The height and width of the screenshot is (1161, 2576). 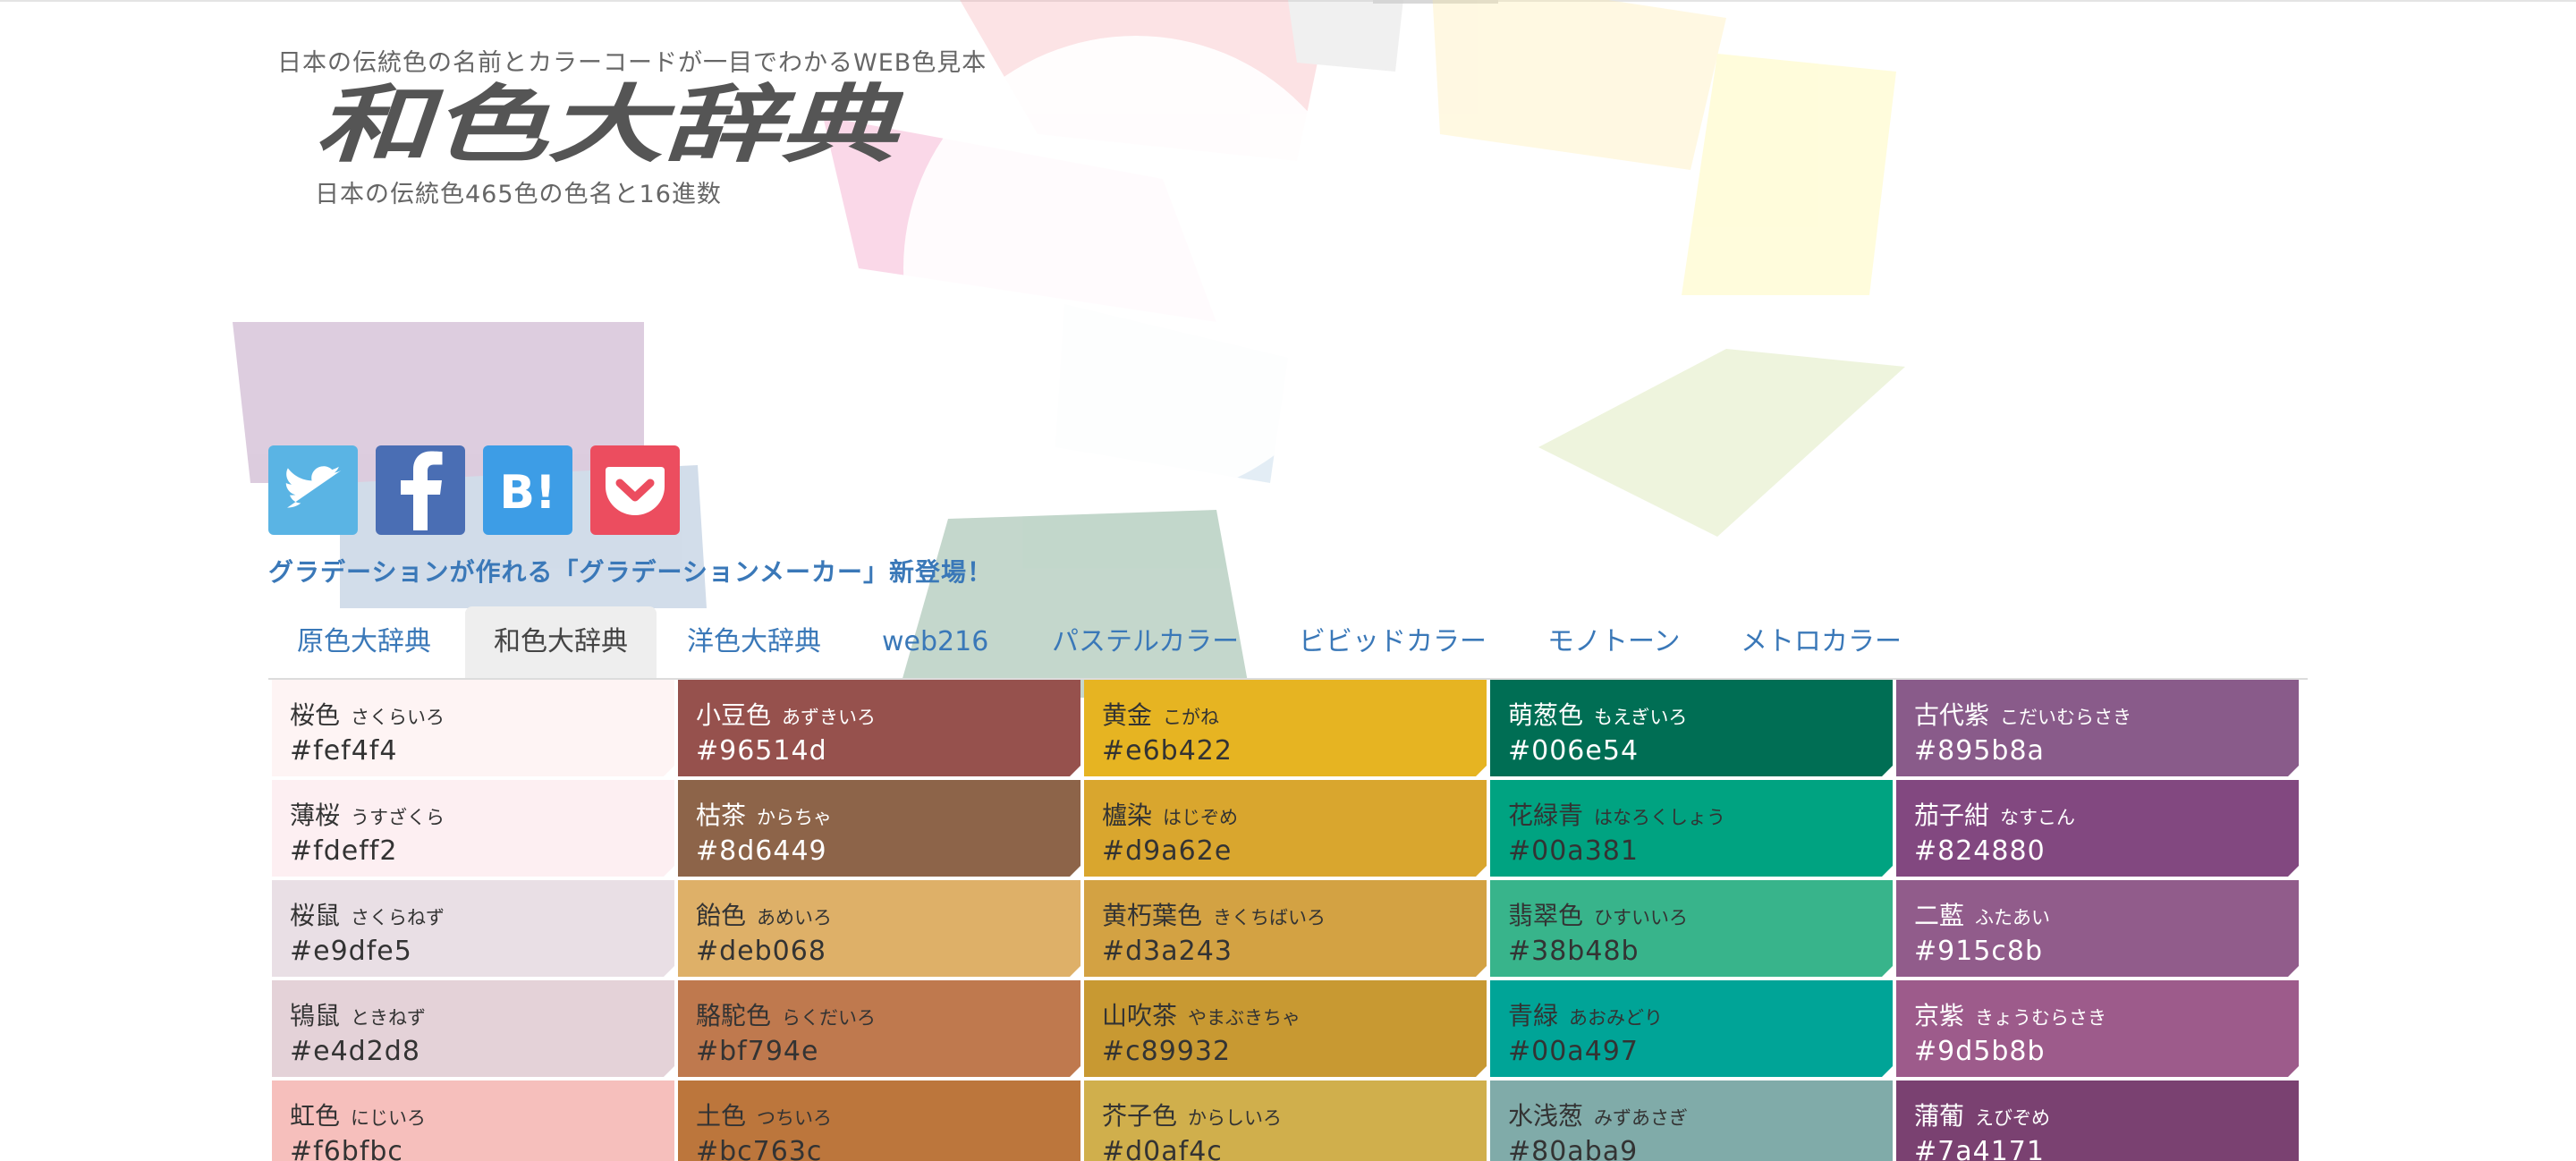 I want to click on color-name: 古代紫 こだいむらさき, so click(x=2106, y=716).